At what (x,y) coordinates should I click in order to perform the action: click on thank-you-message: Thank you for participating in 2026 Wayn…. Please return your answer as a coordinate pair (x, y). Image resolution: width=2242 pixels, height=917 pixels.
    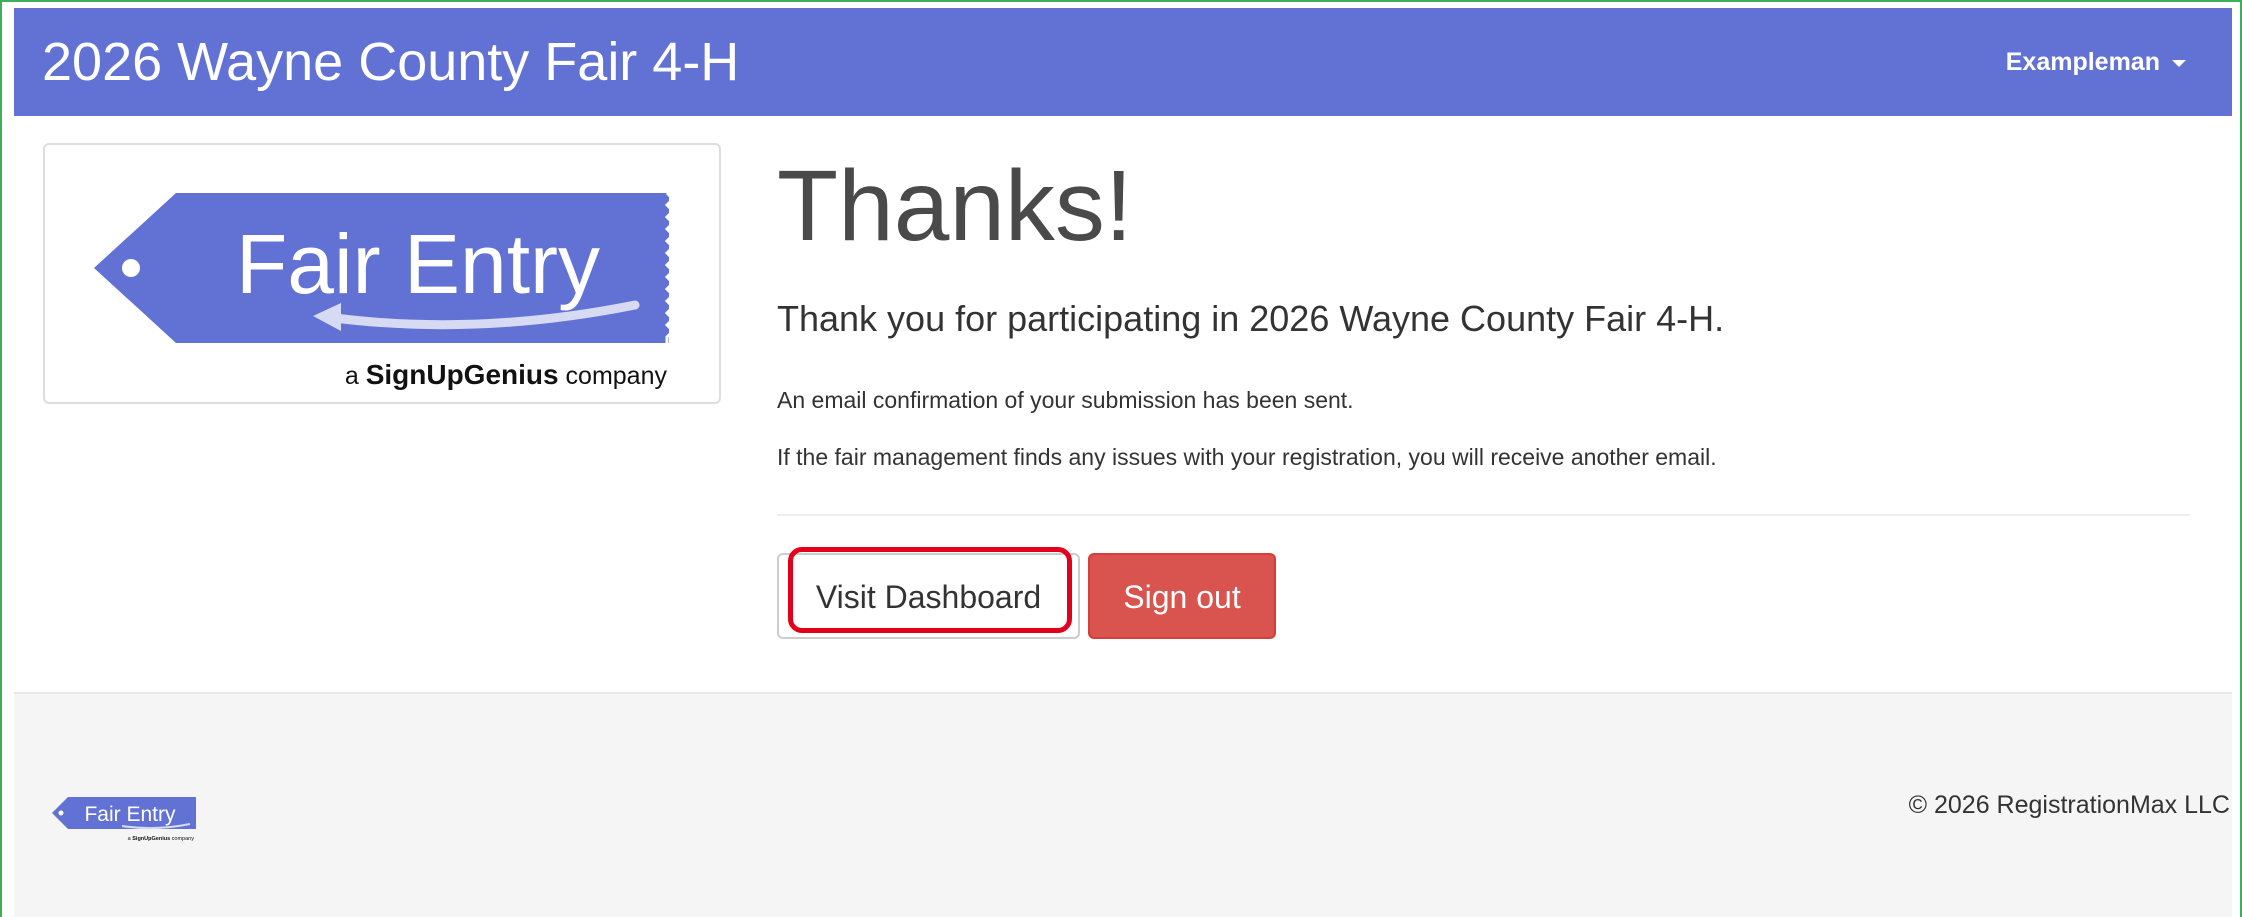
    Looking at the image, I should click on (1251, 318).